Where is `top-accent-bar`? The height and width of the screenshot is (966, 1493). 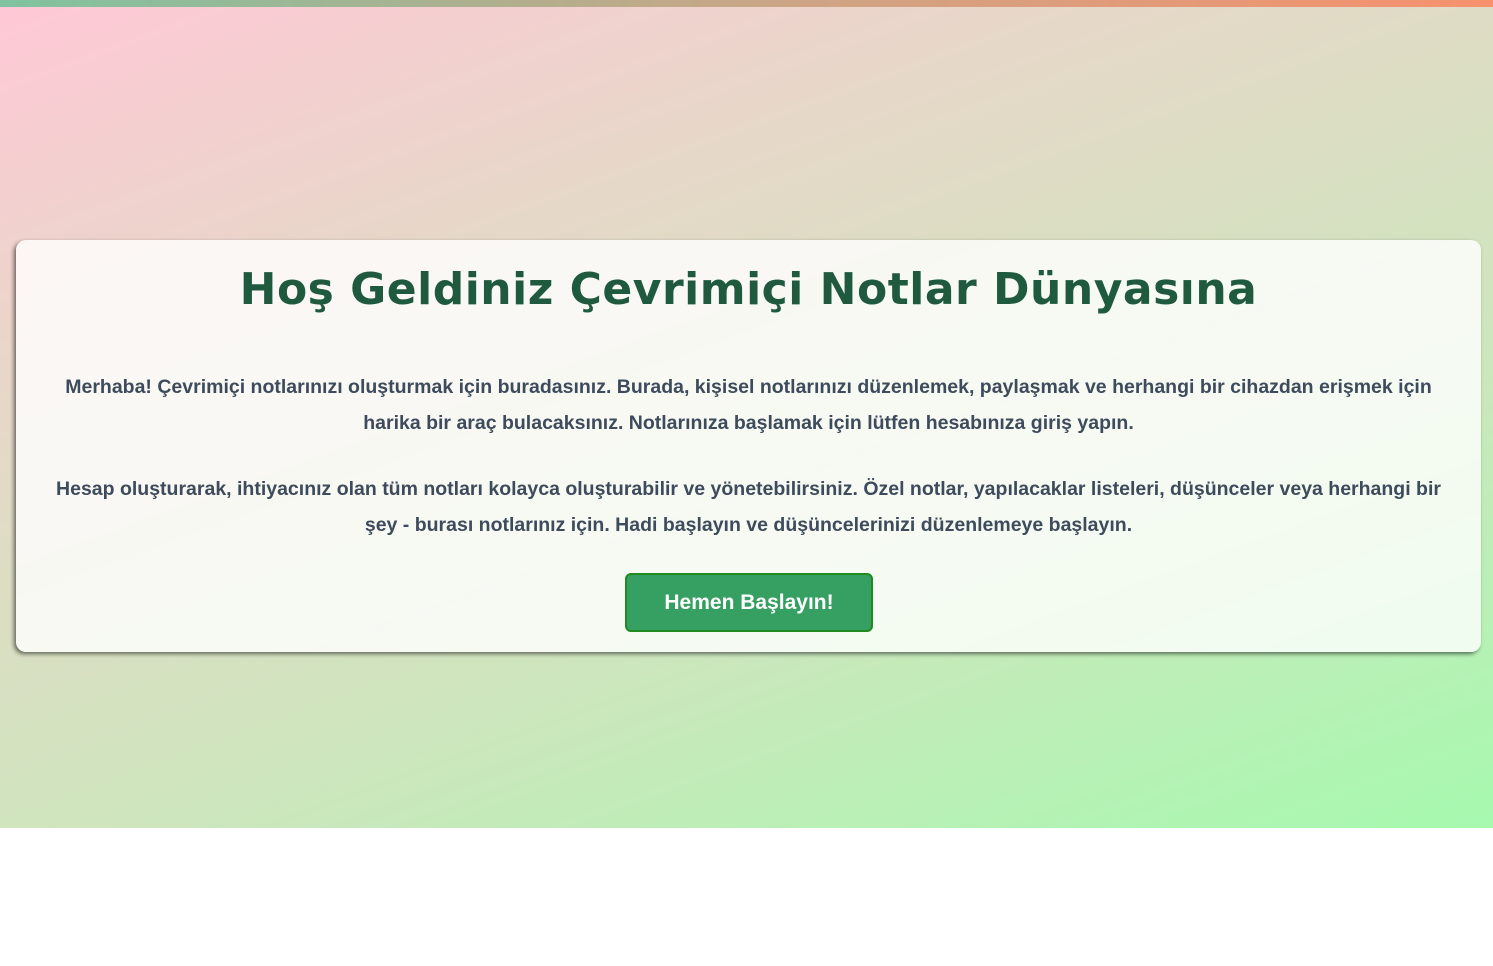
top-accent-bar is located at coordinates (746, 3).